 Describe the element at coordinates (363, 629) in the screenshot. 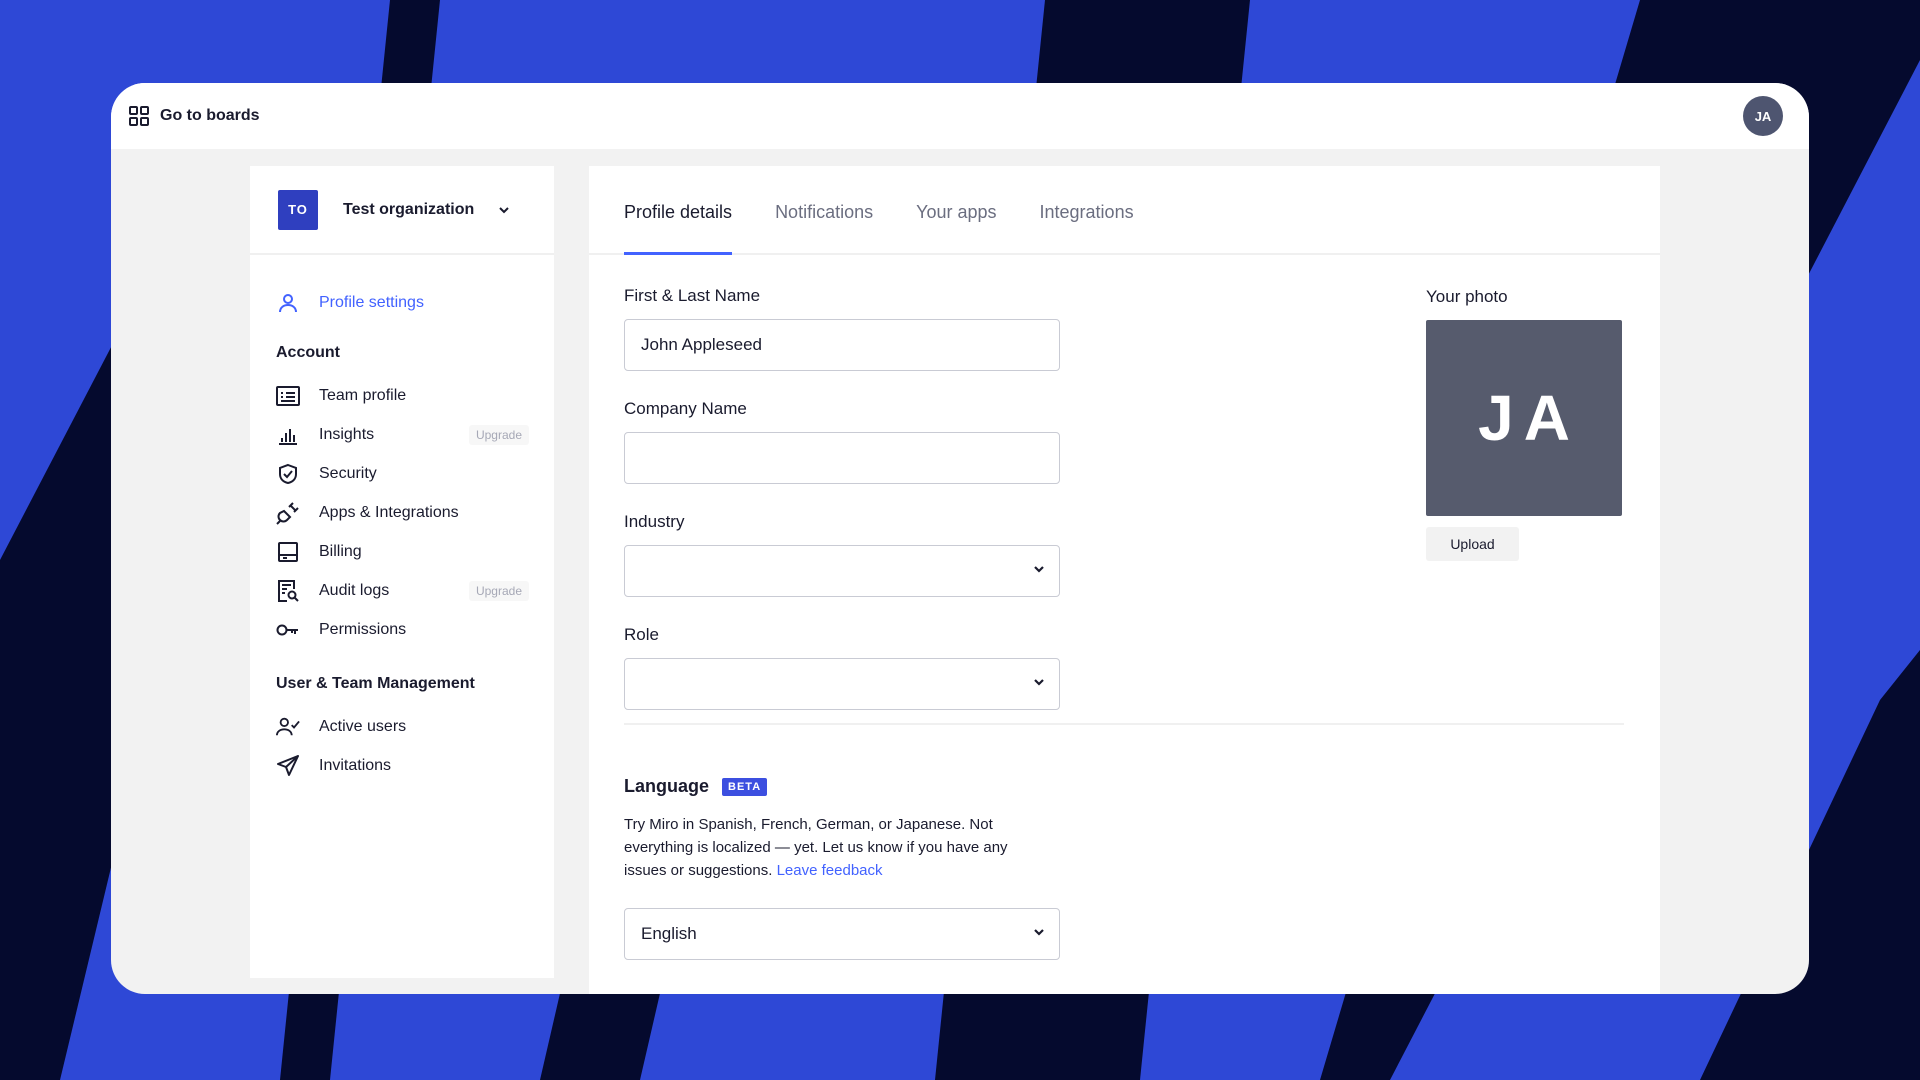

I see `sidebar-item-label: Permissions` at that location.